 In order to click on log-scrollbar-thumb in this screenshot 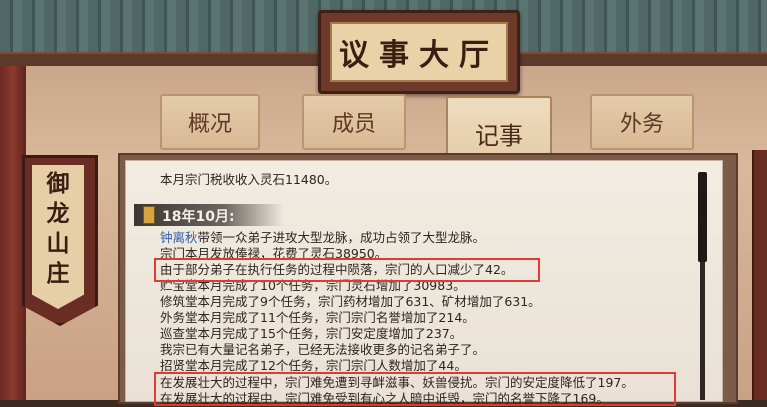, I will do `click(702, 217)`.